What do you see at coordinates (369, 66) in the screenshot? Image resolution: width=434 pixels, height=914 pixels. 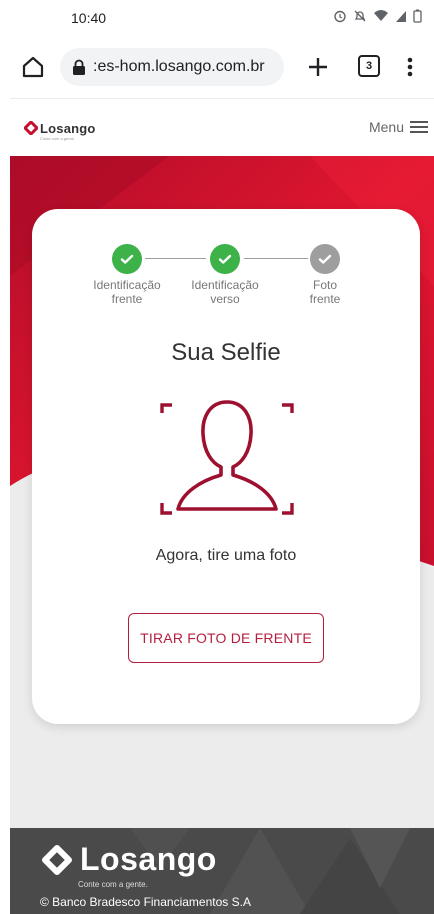 I see `tab-switcher-button: 3` at bounding box center [369, 66].